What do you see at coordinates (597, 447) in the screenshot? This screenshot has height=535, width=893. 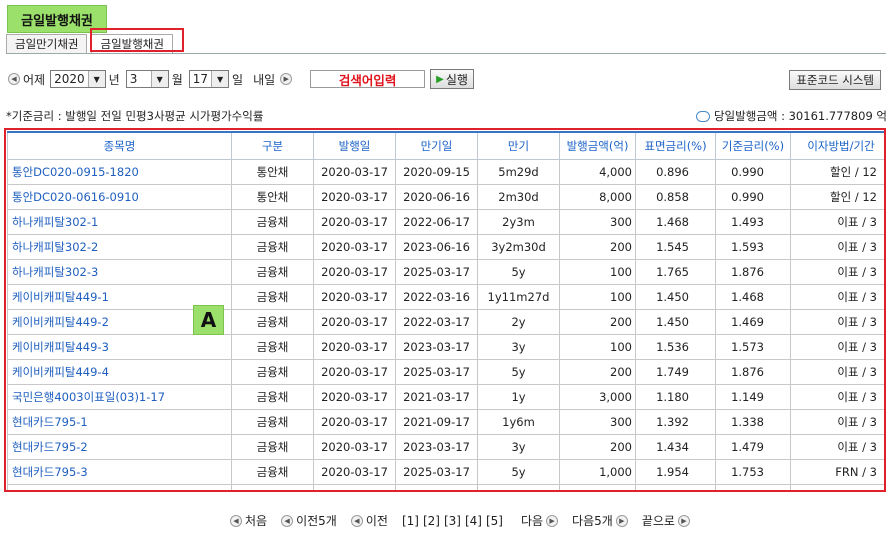 I see `col-issue-amount-cell: 200` at bounding box center [597, 447].